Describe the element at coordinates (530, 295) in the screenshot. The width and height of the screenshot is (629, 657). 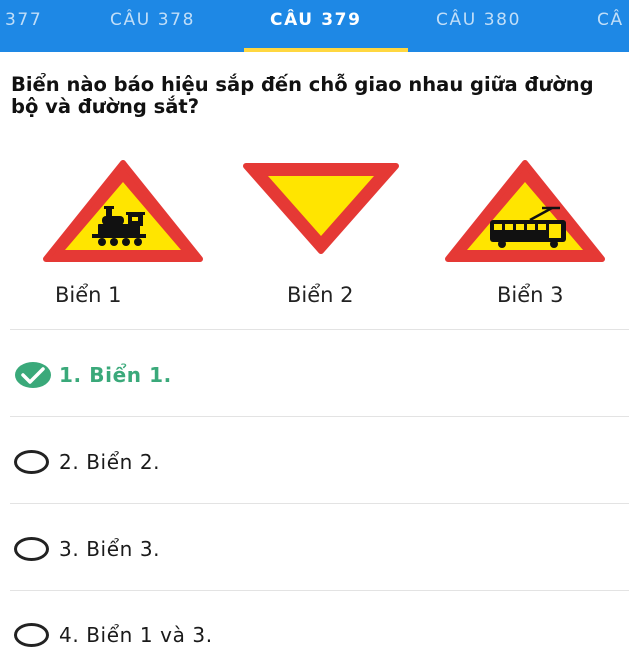
I see `sign-label-3: Biển 3` at that location.